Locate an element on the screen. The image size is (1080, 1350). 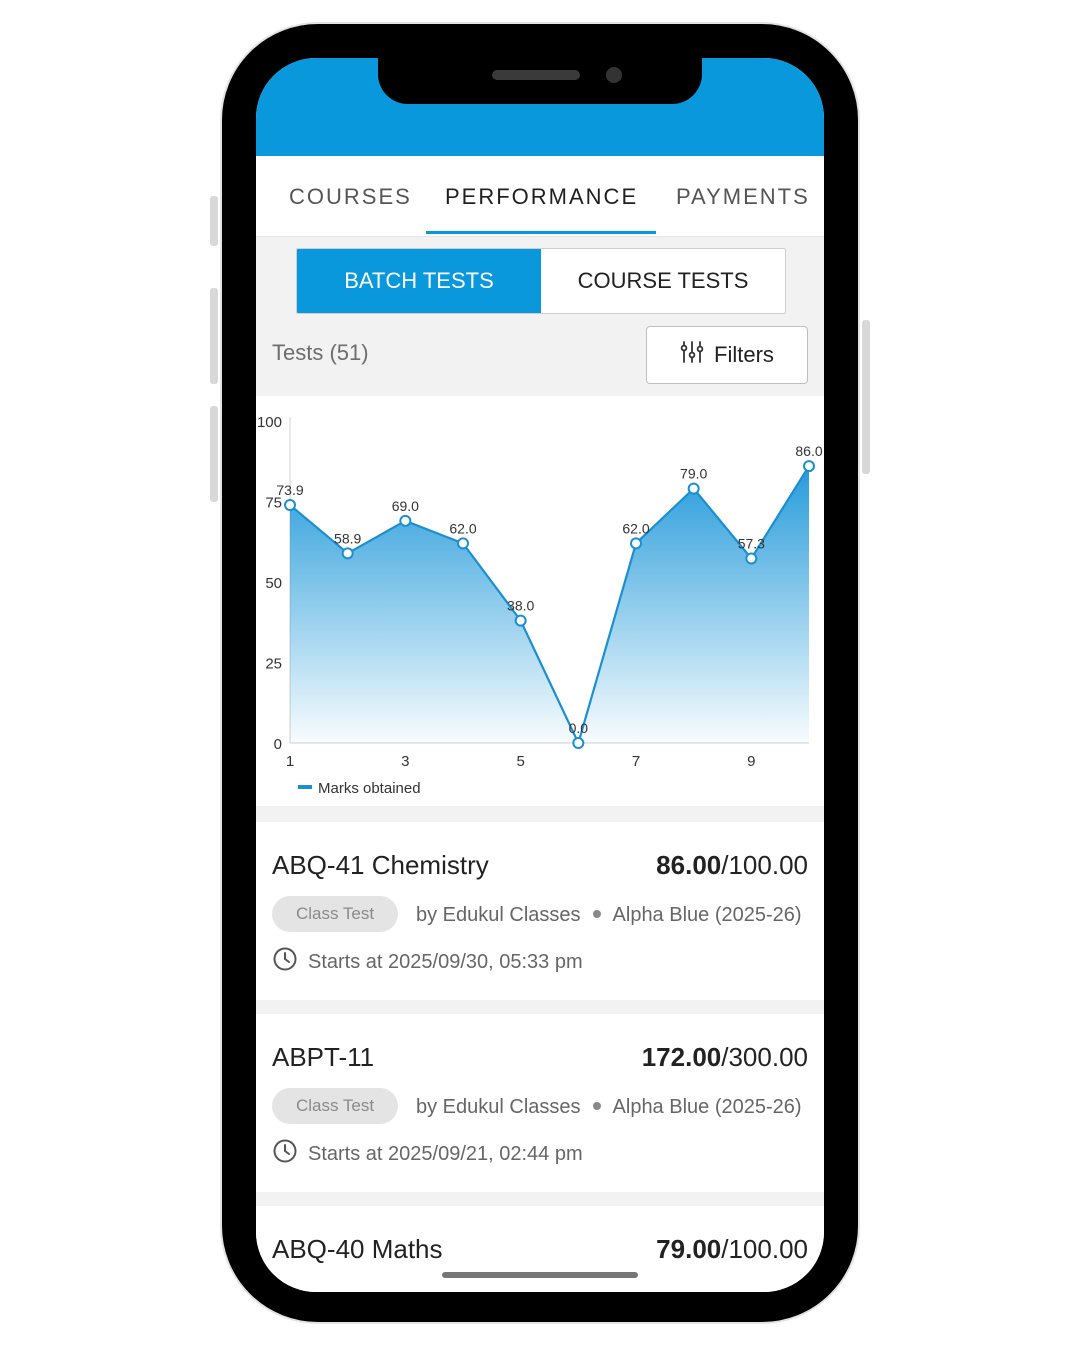
series-area is located at coordinates (549, 604).